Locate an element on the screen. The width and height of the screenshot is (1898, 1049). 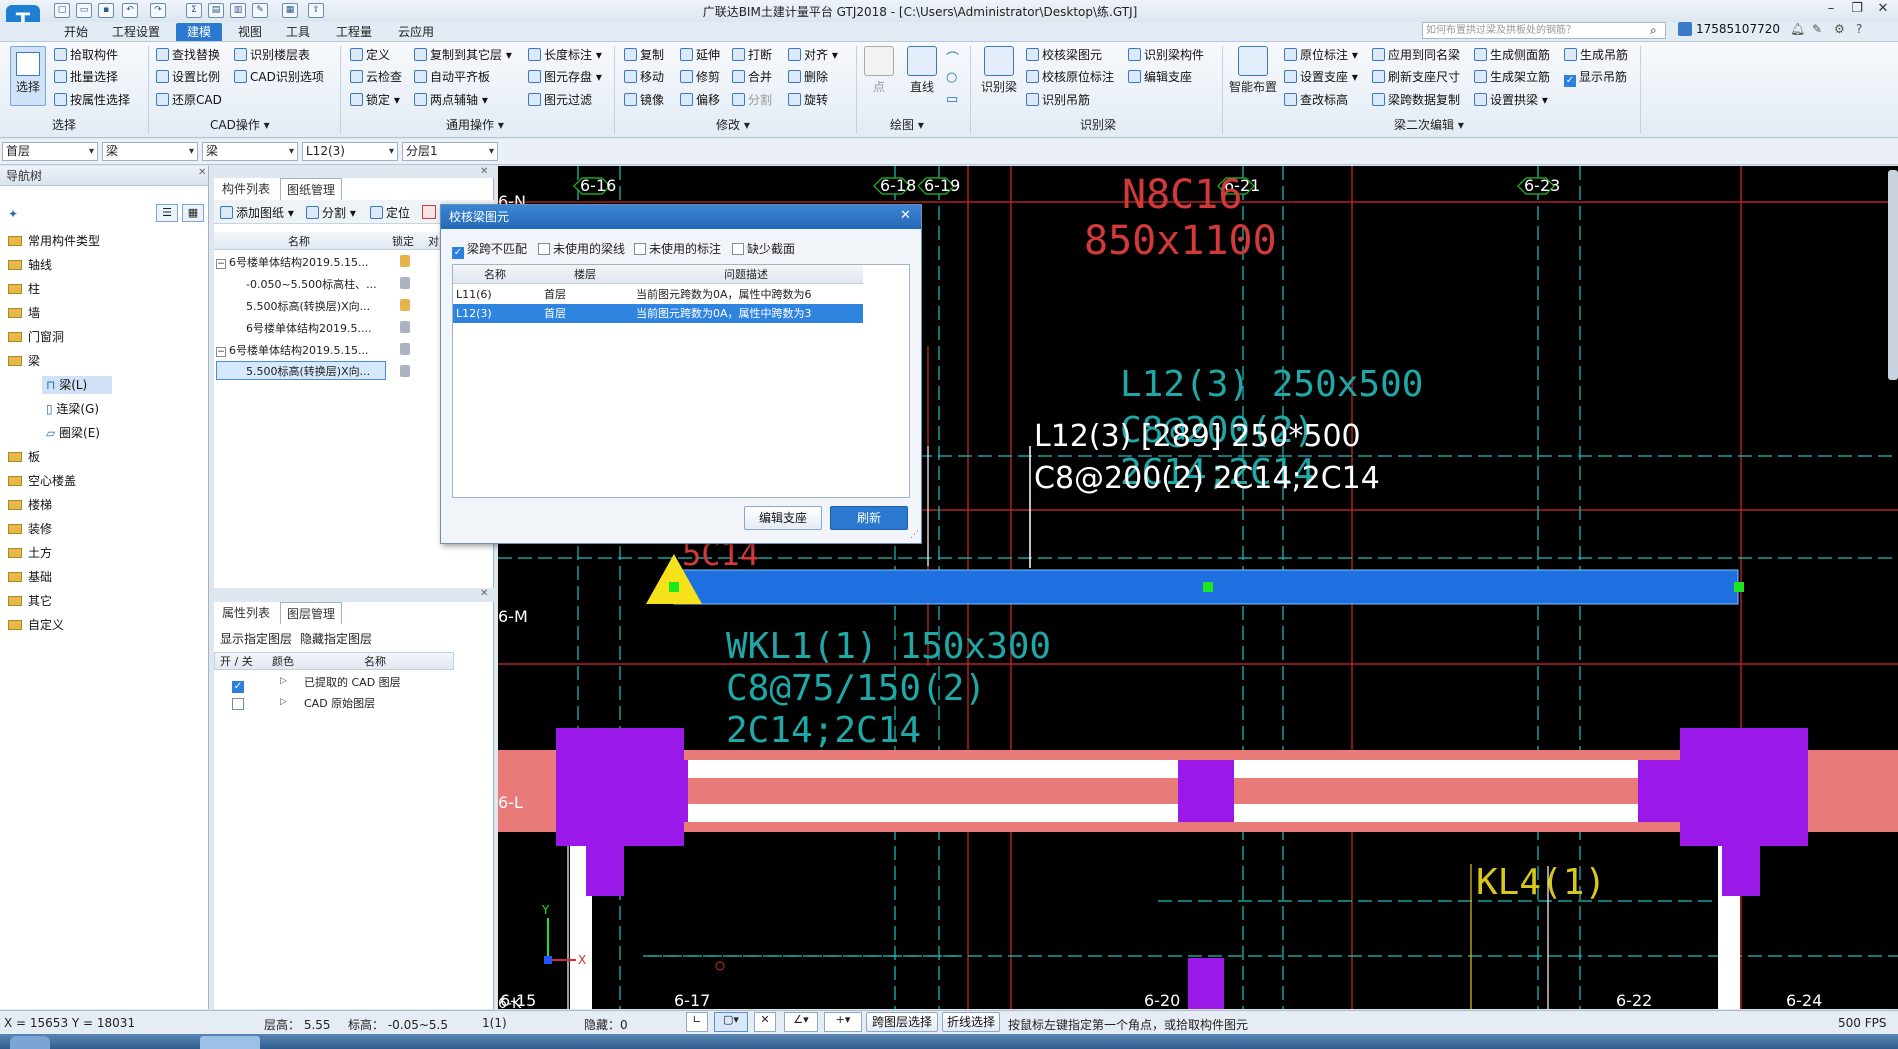
pen-icon: ✎ is located at coordinates (1817, 29).